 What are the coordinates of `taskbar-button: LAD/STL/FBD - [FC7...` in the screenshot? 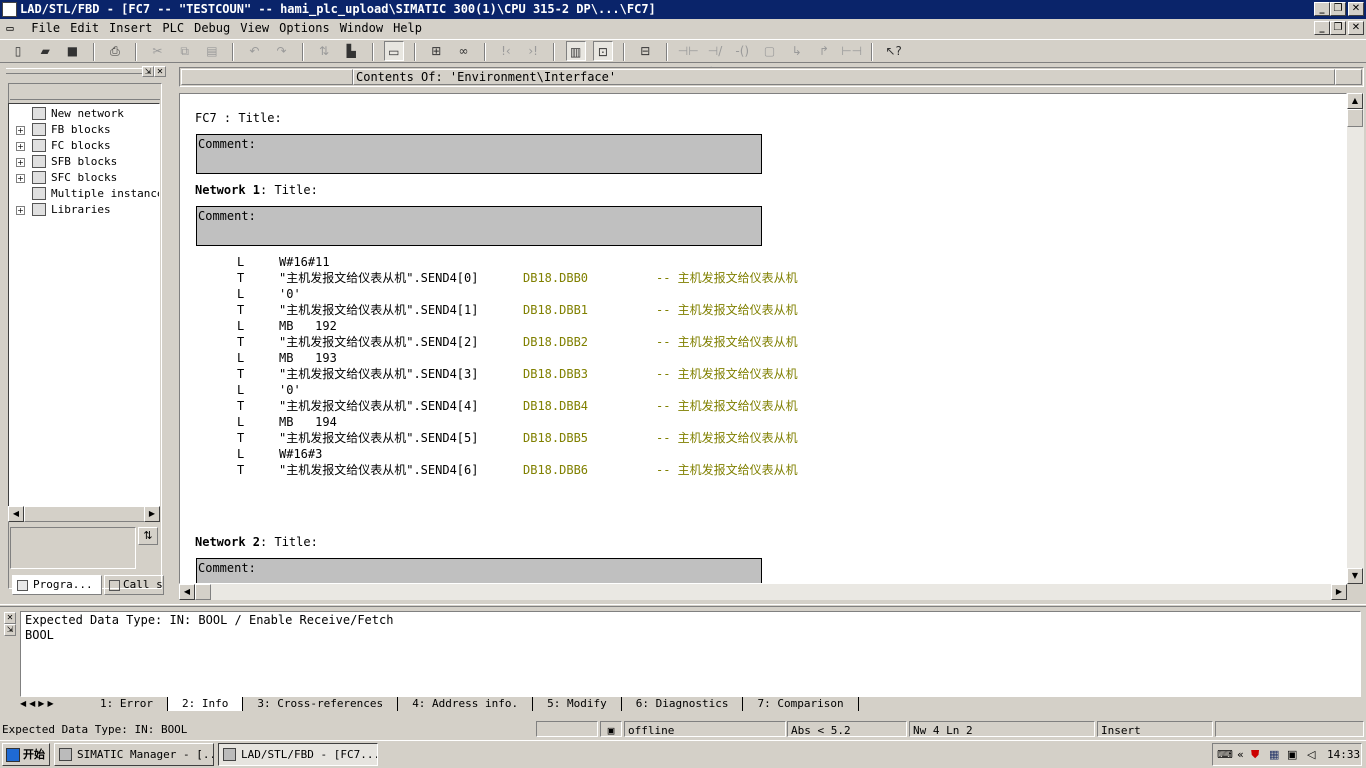 It's located at (298, 754).